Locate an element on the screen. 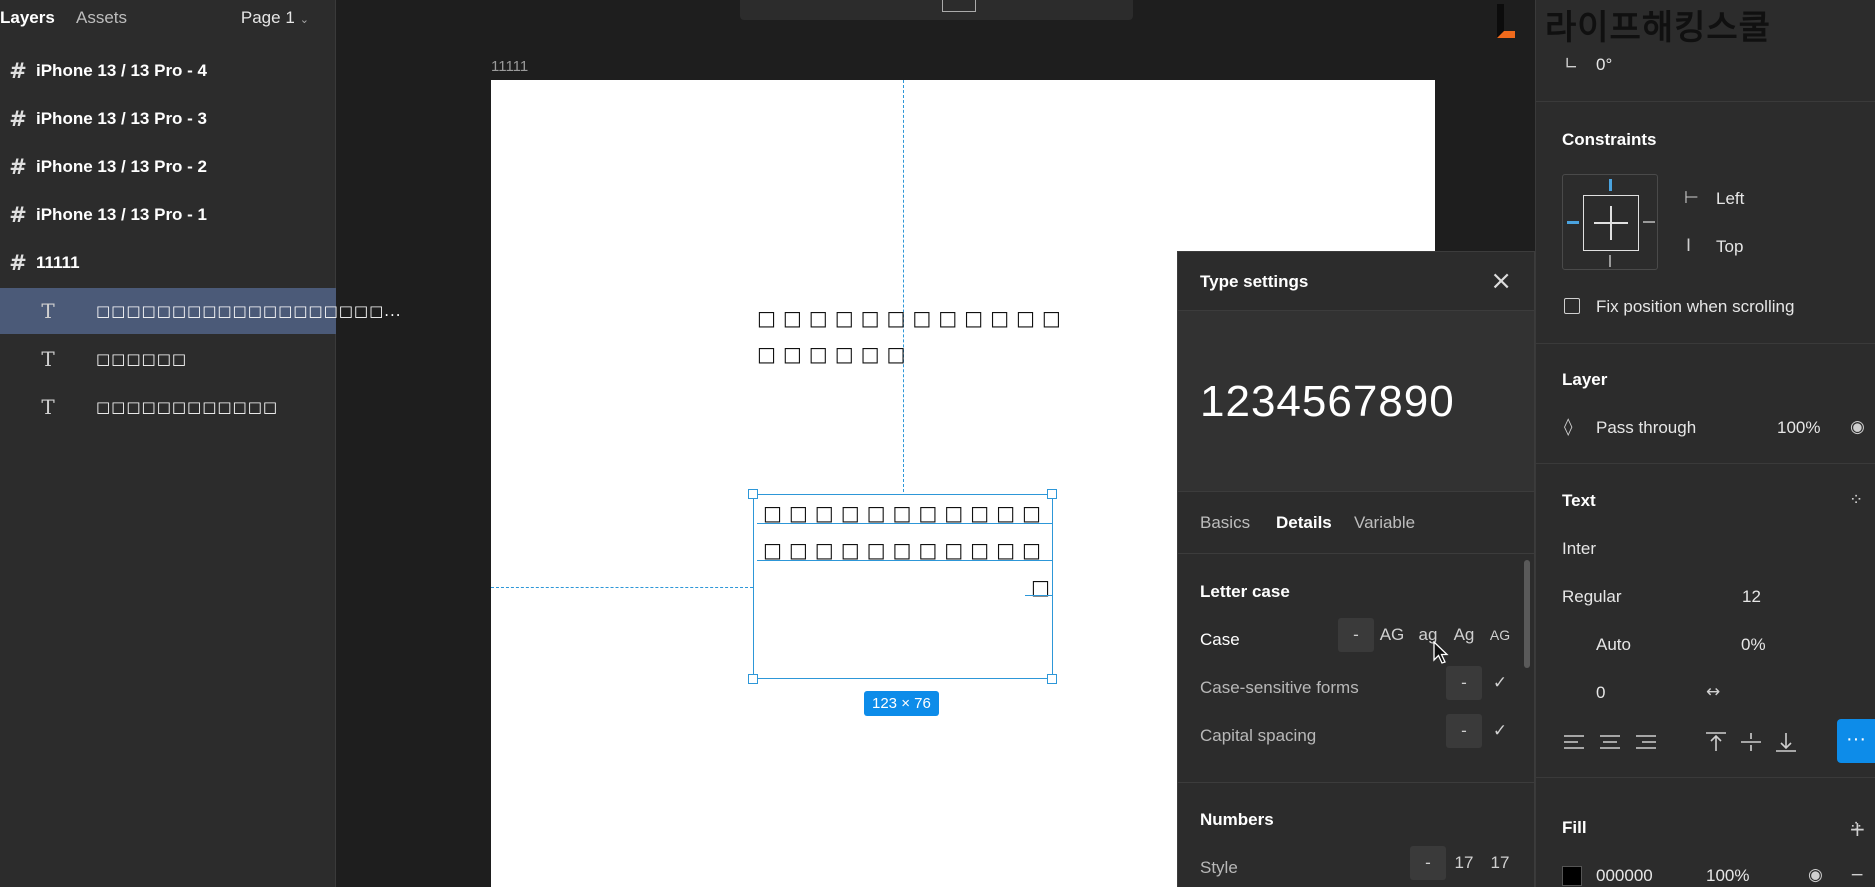  layer-item-label: iPhone 13 / 13 Pro - 4 is located at coordinates (122, 70).